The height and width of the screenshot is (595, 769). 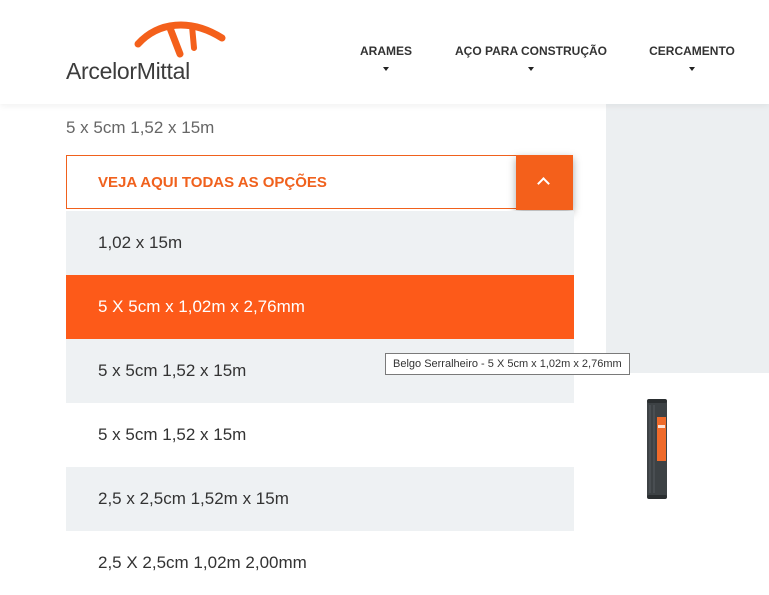 I want to click on nav-arames-label: ARAMES, so click(x=385, y=51).